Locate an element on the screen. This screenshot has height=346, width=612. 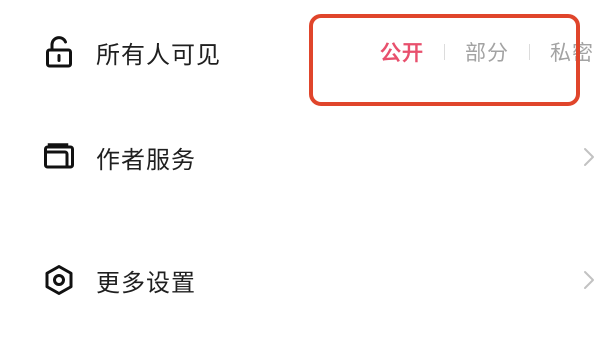
option-public: 公开 is located at coordinates (402, 52).